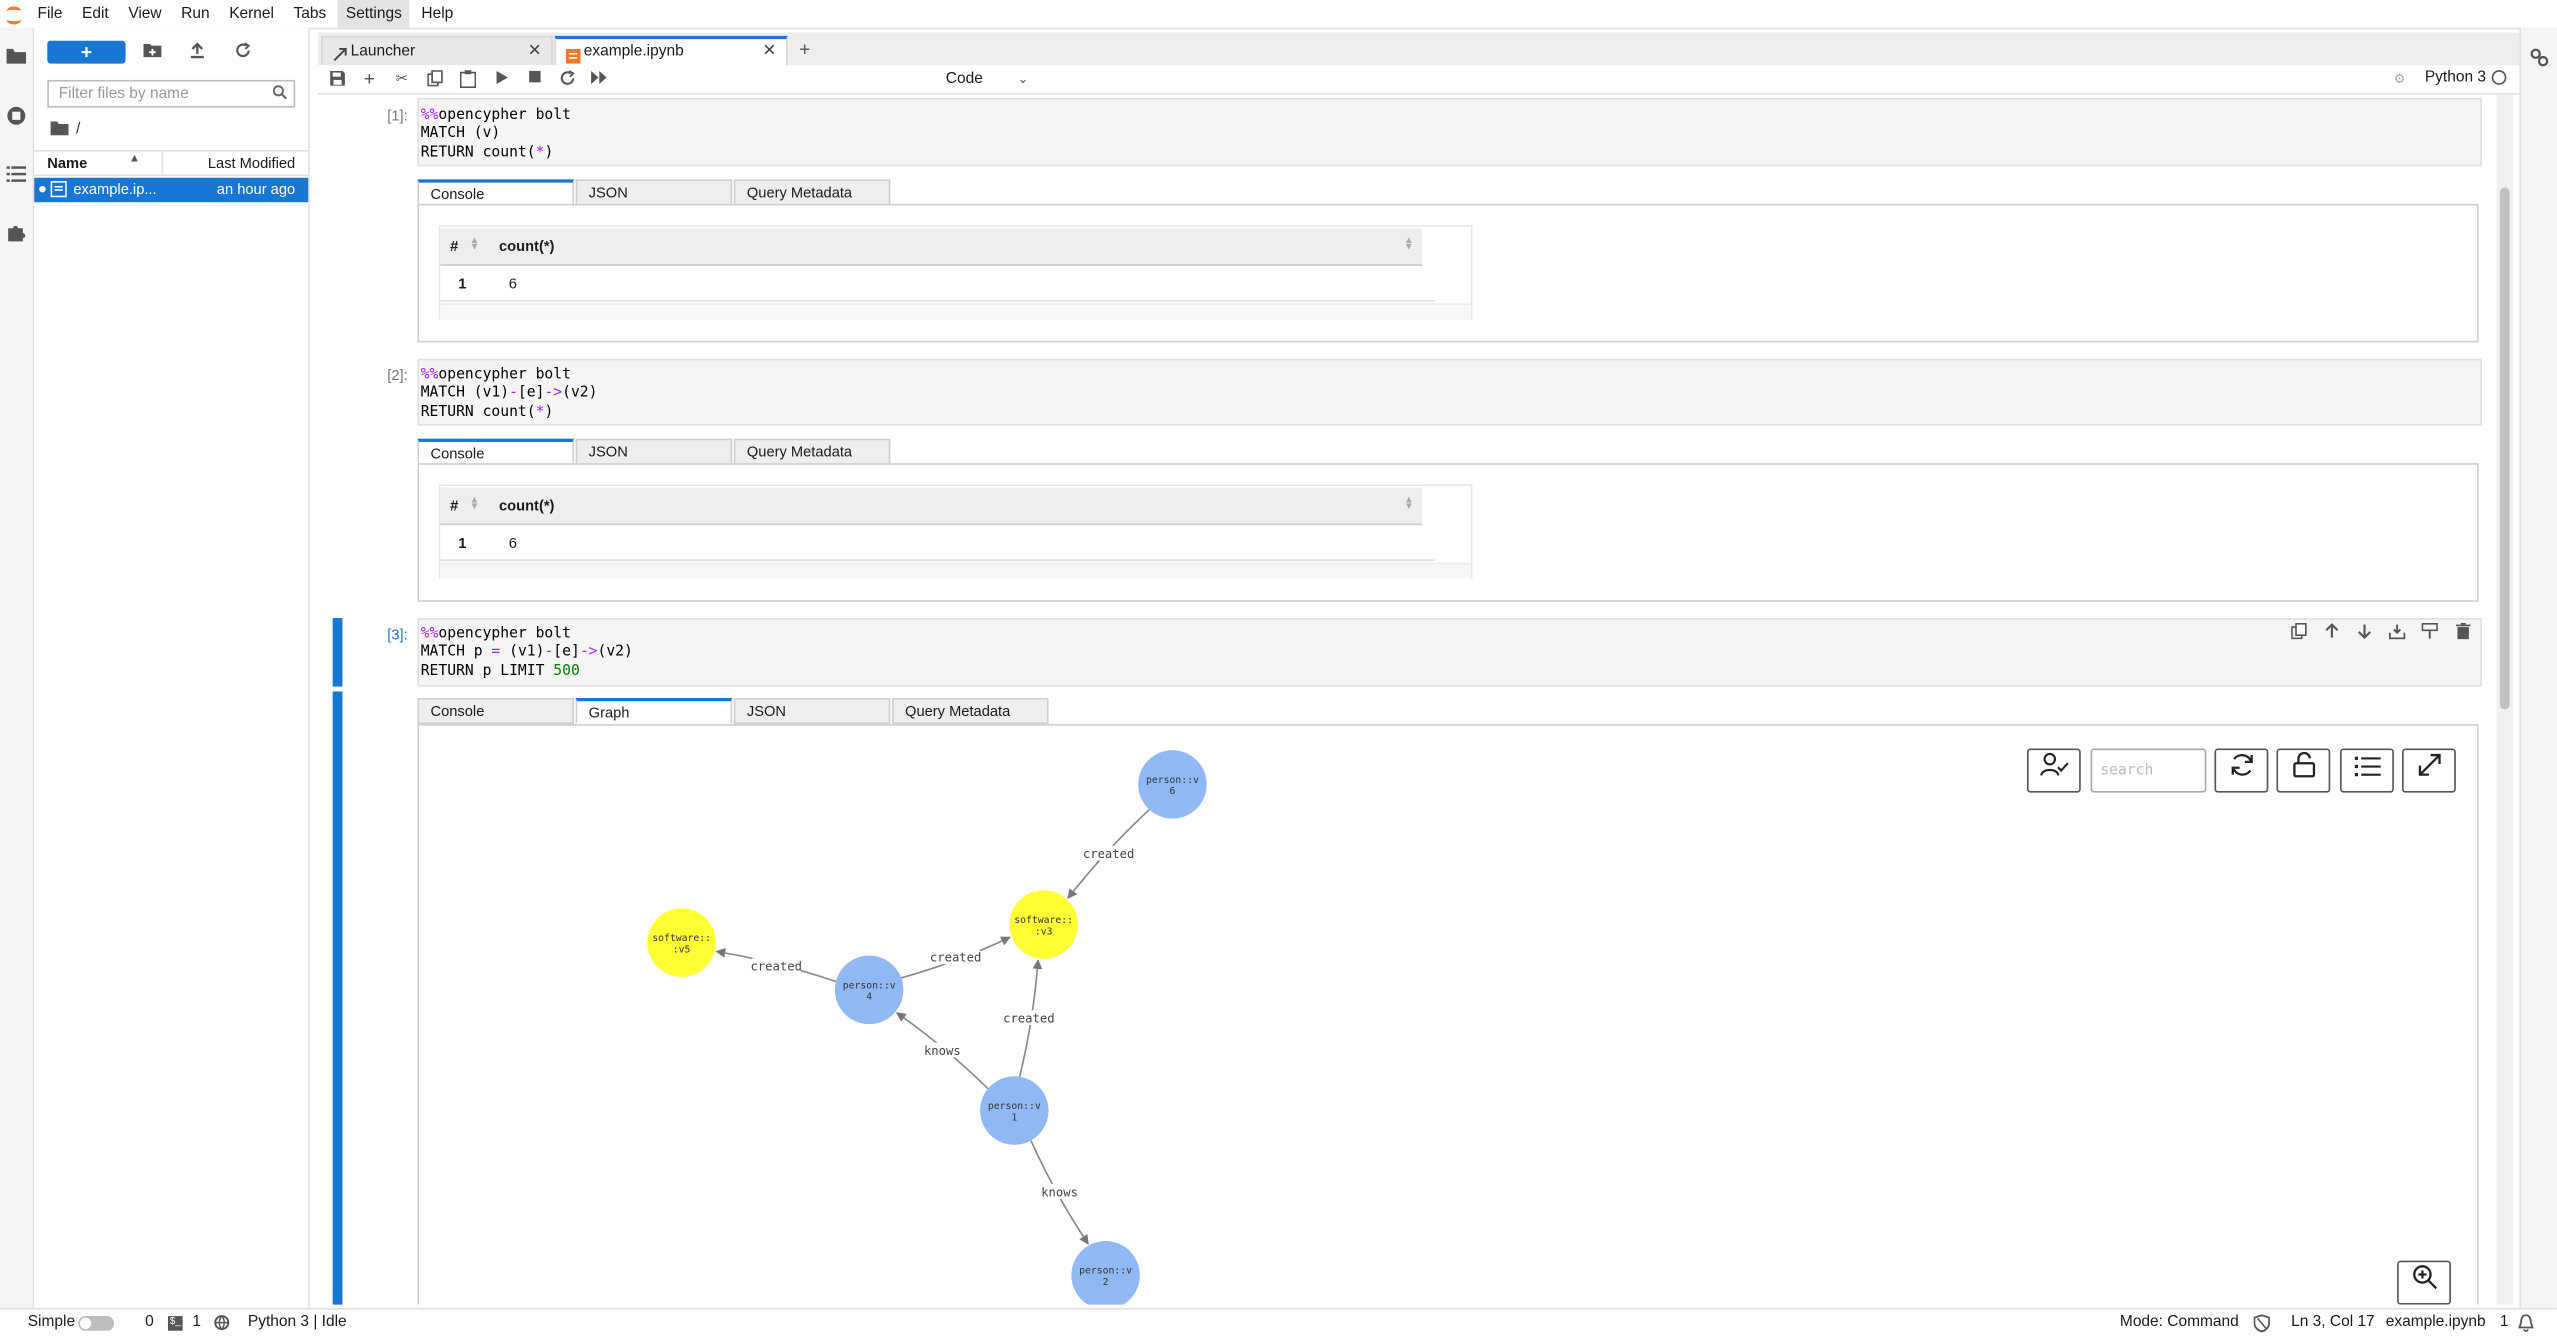  Describe the element at coordinates (2400, 79) in the screenshot. I see `kernel-settings-icon: ⚙` at that location.